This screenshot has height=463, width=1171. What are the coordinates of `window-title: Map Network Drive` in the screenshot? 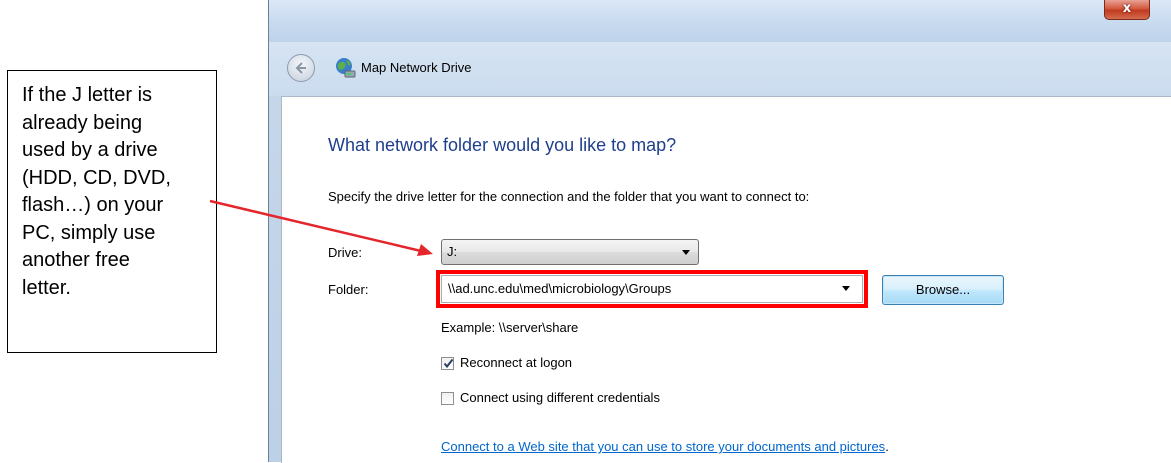 It's located at (416, 67).